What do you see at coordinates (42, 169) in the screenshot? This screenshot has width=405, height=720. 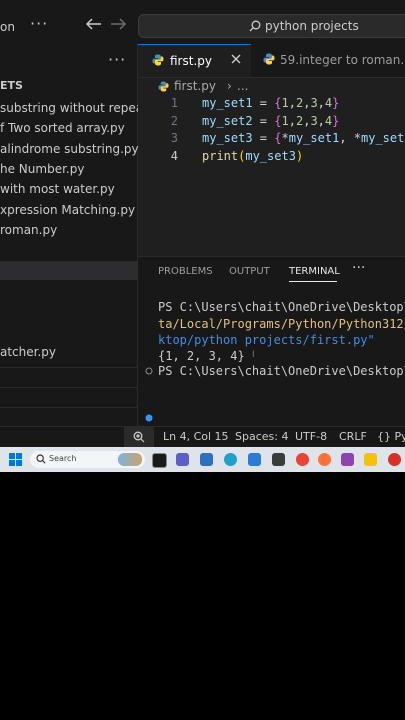 I see `file-item: he Number.py` at bounding box center [42, 169].